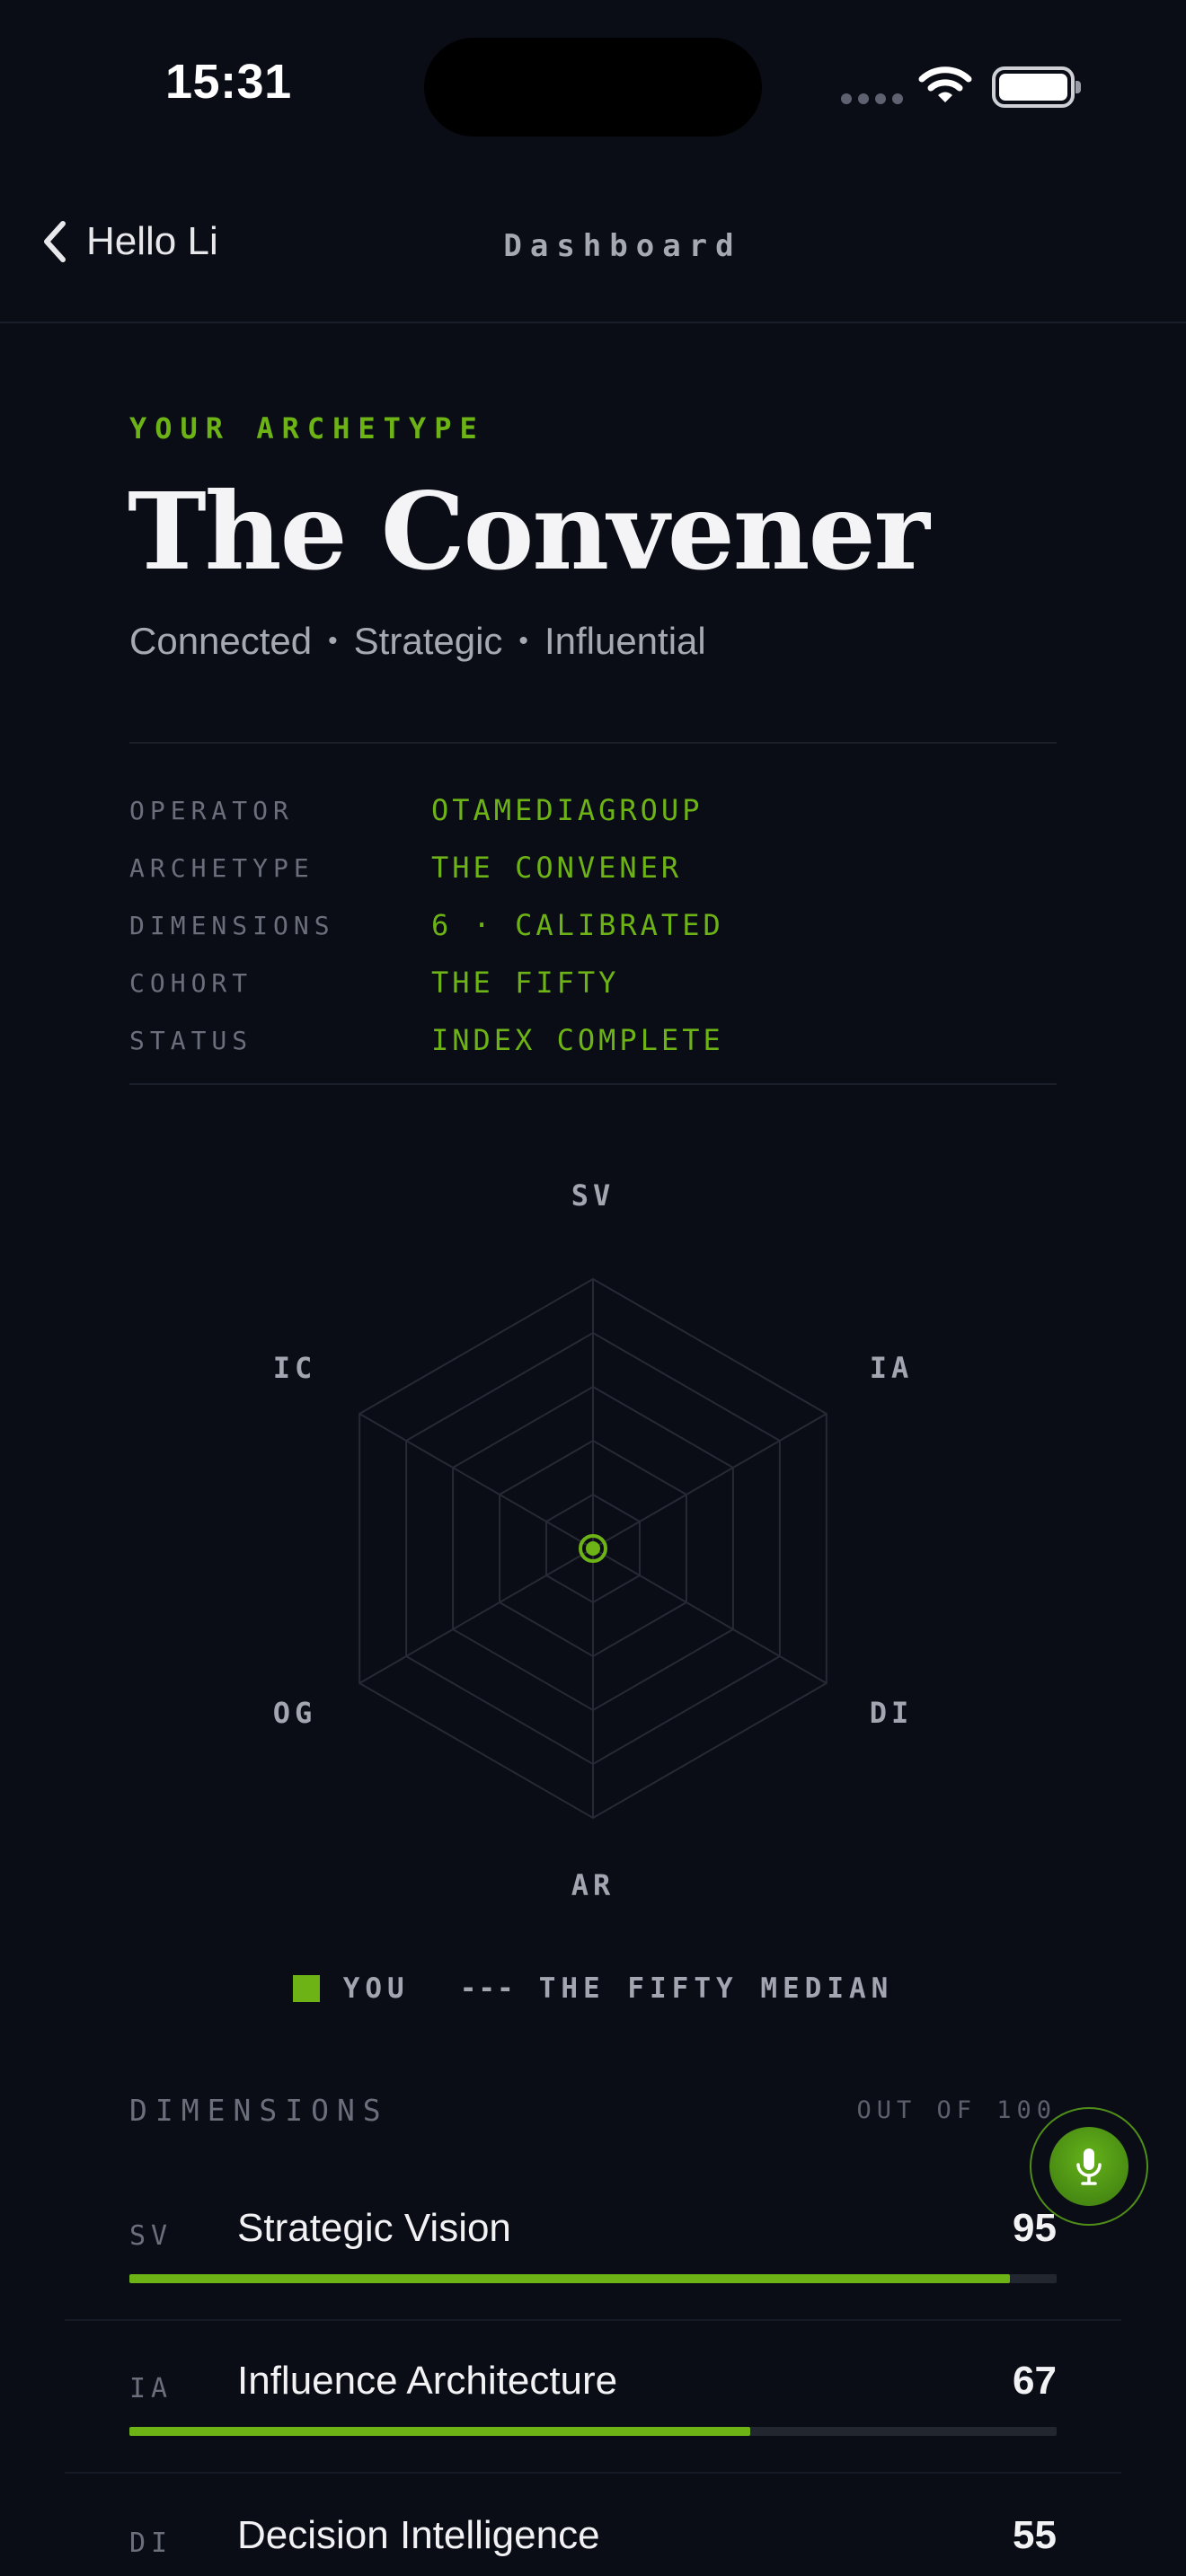 The height and width of the screenshot is (2576, 1186). What do you see at coordinates (191, 1040) in the screenshot?
I see `meta-key: STATUS` at bounding box center [191, 1040].